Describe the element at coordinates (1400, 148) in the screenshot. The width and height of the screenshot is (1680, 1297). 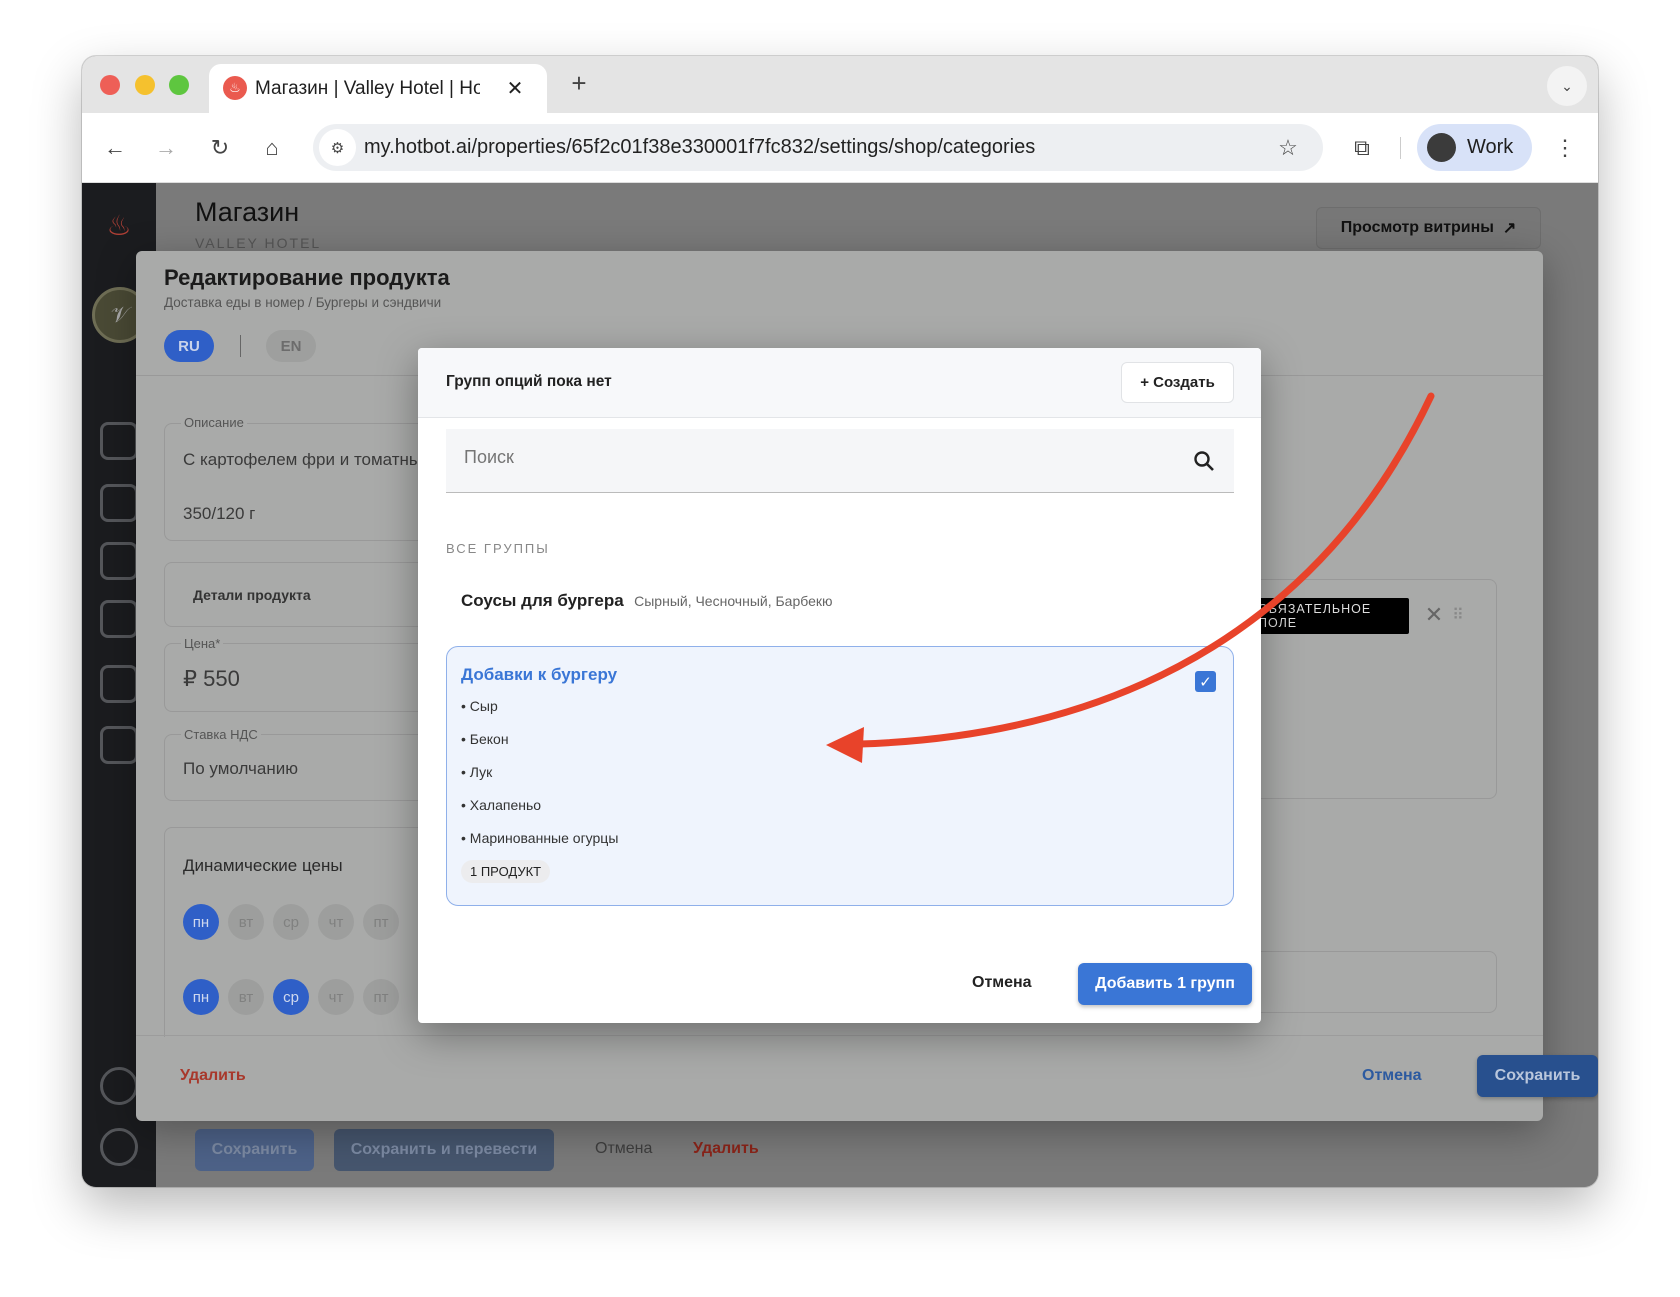
I see `toolbar-divider` at that location.